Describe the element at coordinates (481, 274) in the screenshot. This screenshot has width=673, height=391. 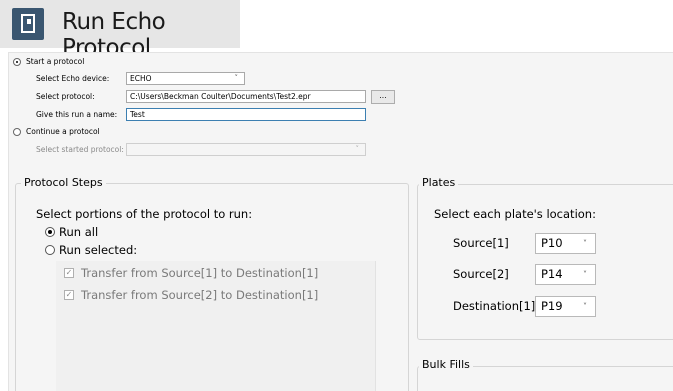
I see `plate-label-source2: Source[2]` at that location.